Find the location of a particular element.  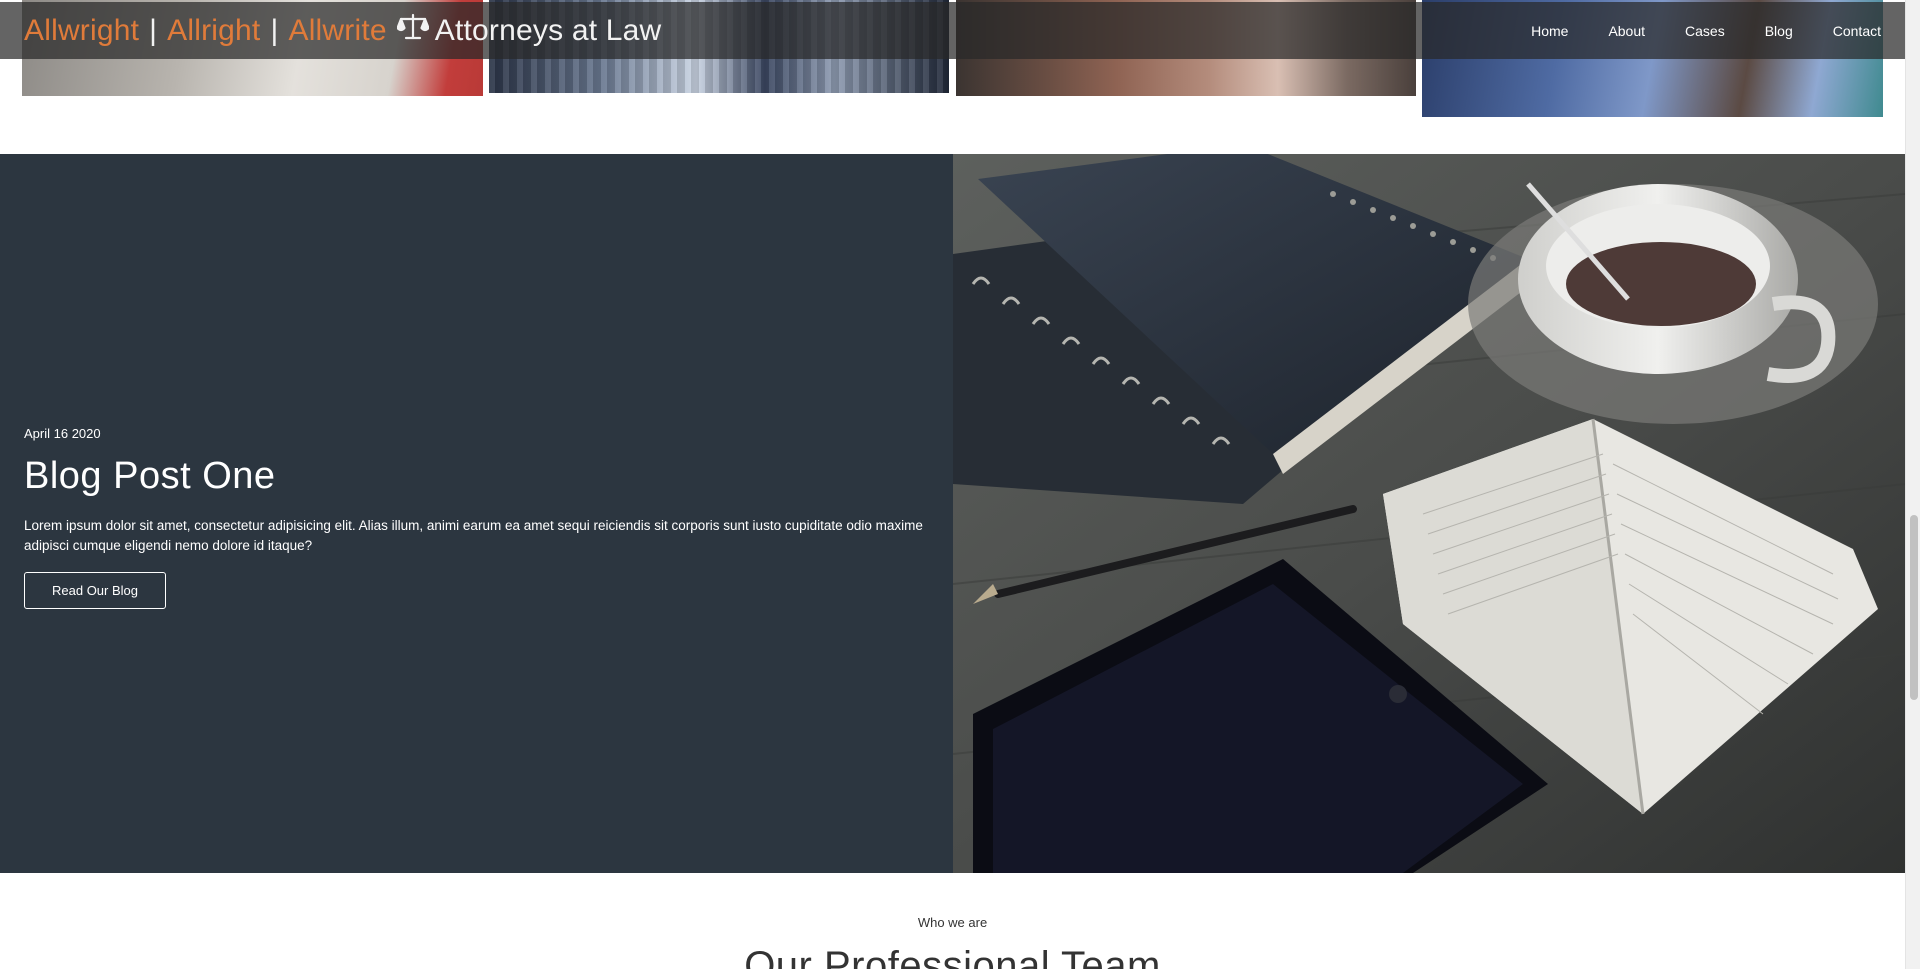

team-heading: Our Professional Team is located at coordinates (952, 956).